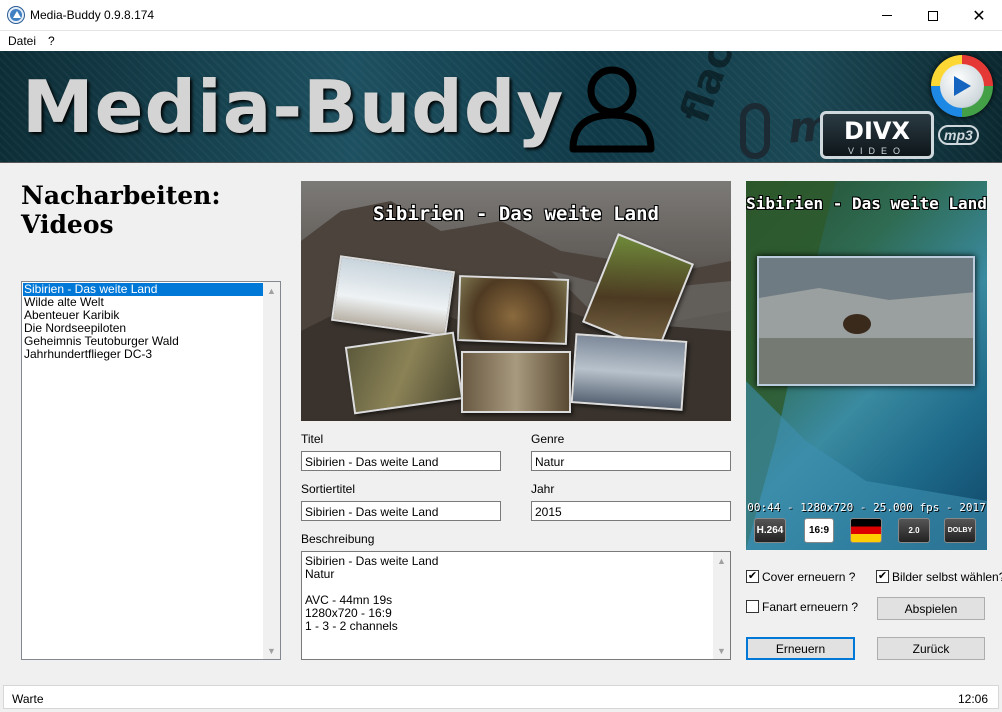 The width and height of the screenshot is (1002, 712). Describe the element at coordinates (513, 310) in the screenshot. I see `cover-photo-marmot` at that location.